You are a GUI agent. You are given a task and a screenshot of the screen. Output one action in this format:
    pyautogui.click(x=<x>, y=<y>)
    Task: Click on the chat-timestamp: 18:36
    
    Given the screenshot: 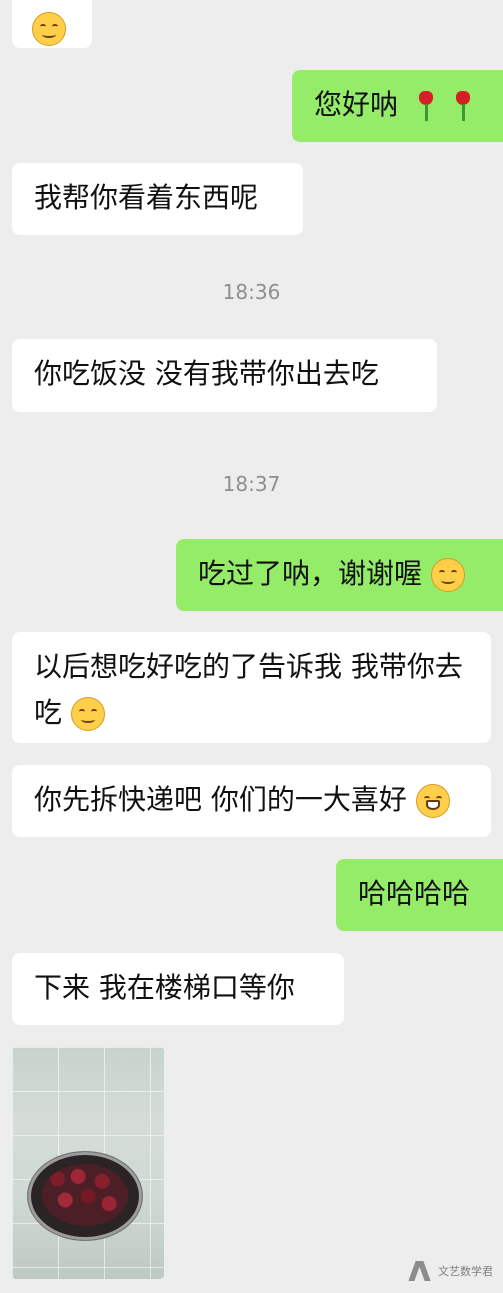 What is the action you would take?
    pyautogui.click(x=251, y=292)
    